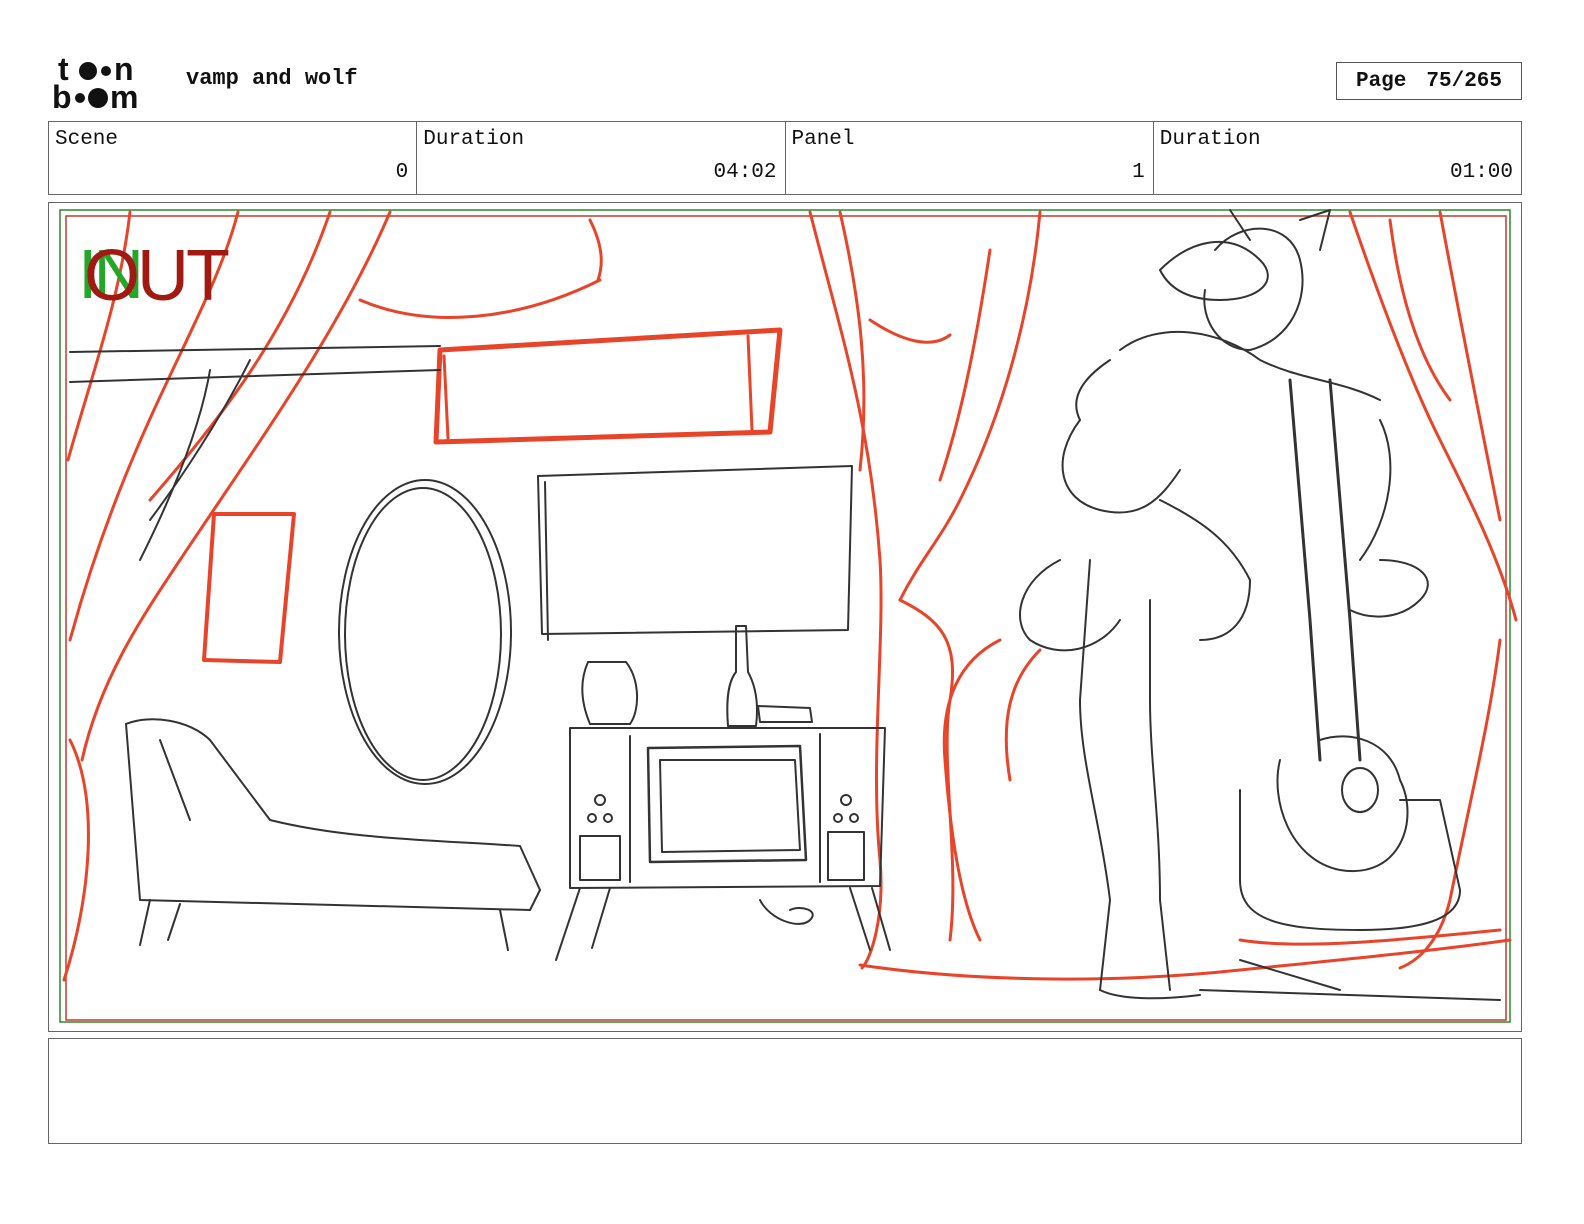  What do you see at coordinates (785, 1091) in the screenshot?
I see `panel-notes` at bounding box center [785, 1091].